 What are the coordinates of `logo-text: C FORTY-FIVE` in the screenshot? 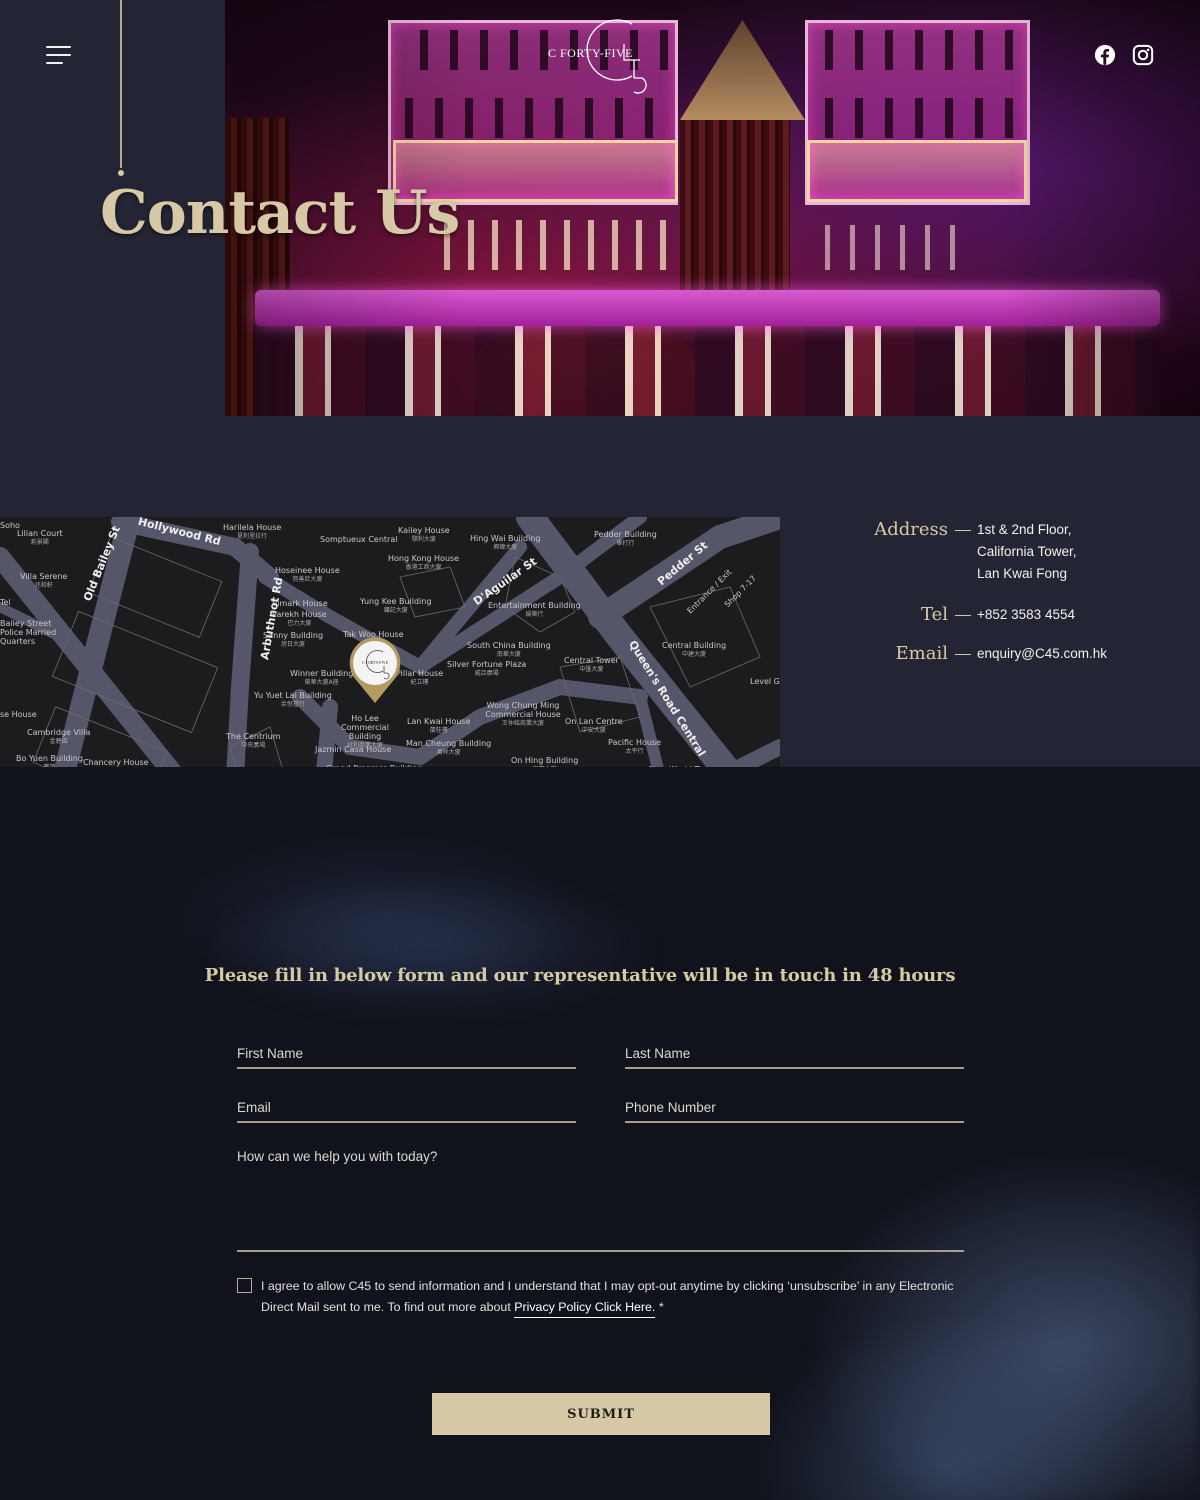 It's located at (590, 53).